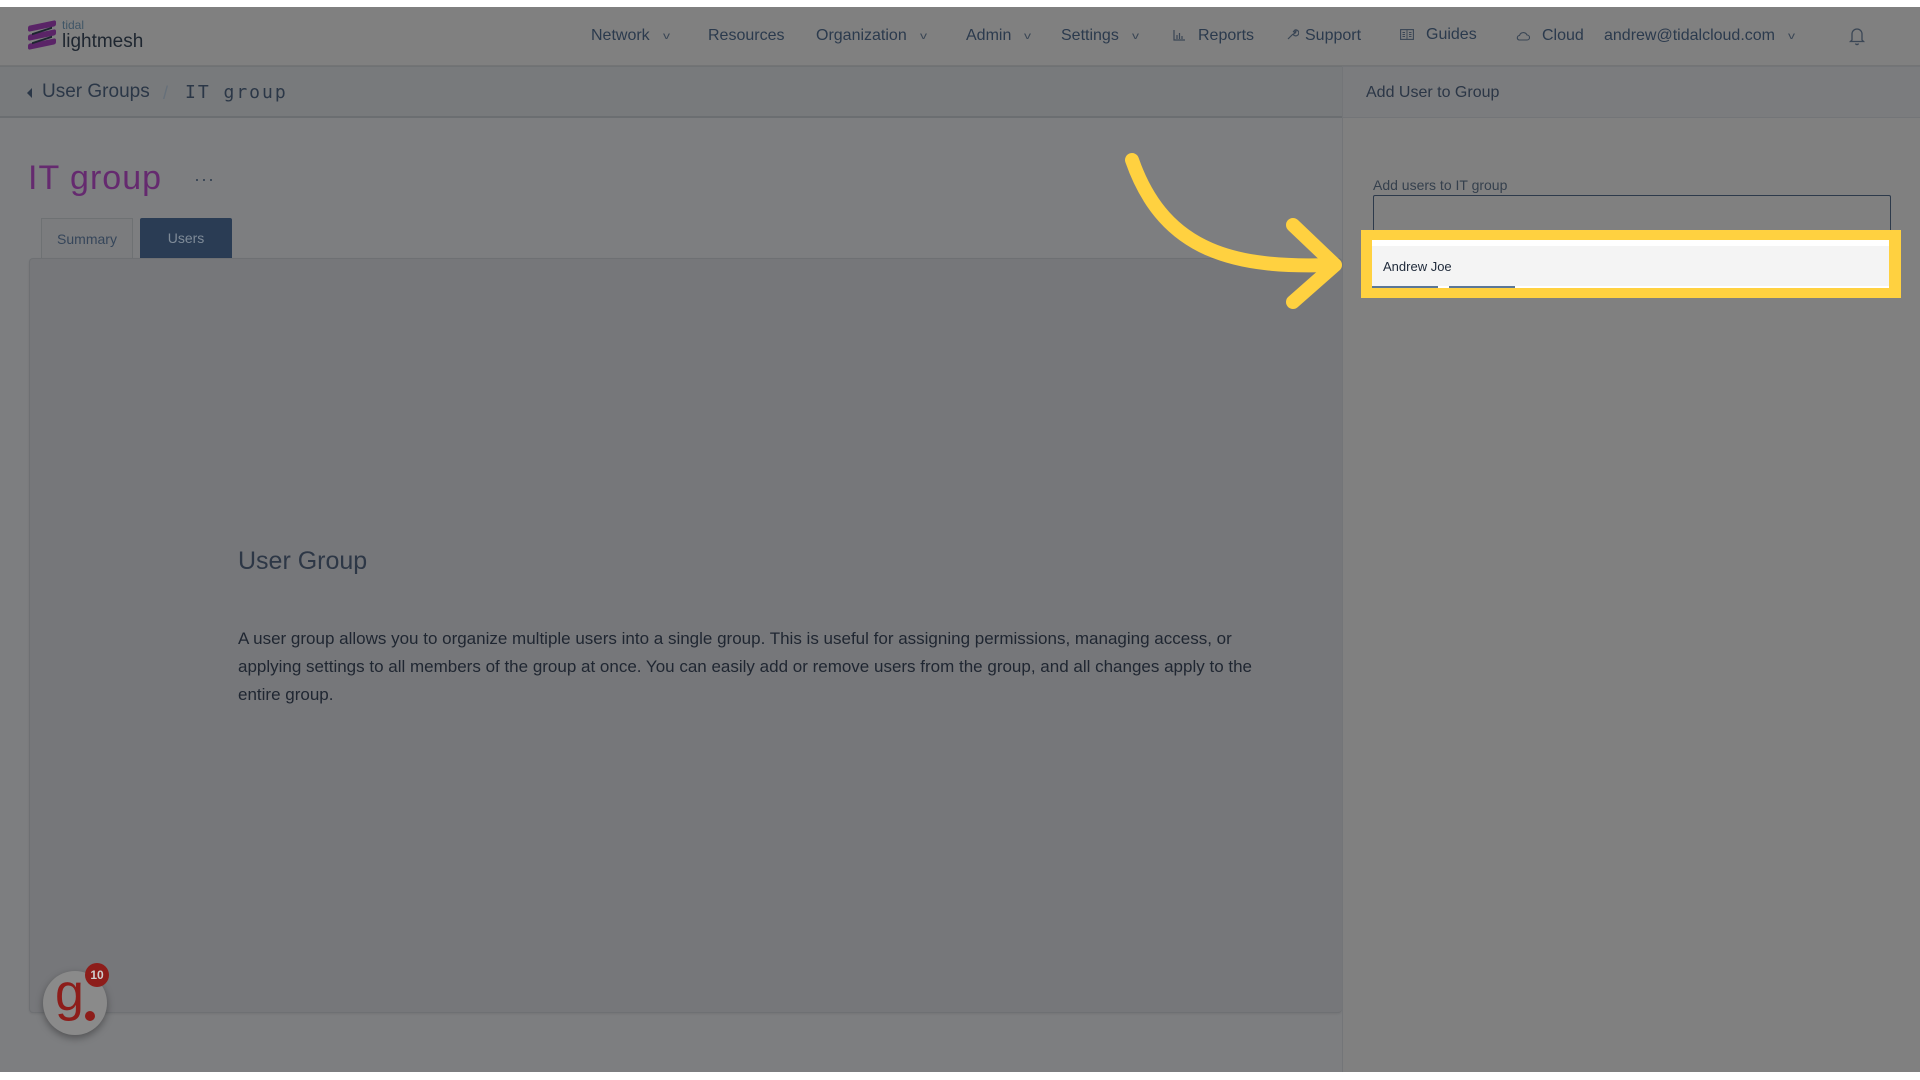 The width and height of the screenshot is (1920, 1080). I want to click on tab-users: Users, so click(186, 238).